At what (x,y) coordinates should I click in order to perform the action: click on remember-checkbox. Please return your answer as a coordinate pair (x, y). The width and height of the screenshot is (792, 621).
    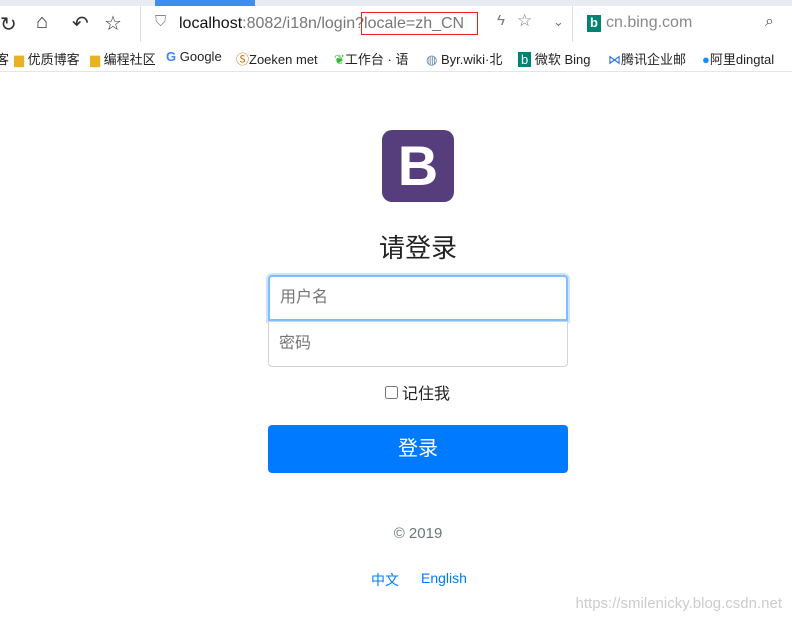
    Looking at the image, I should click on (391, 392).